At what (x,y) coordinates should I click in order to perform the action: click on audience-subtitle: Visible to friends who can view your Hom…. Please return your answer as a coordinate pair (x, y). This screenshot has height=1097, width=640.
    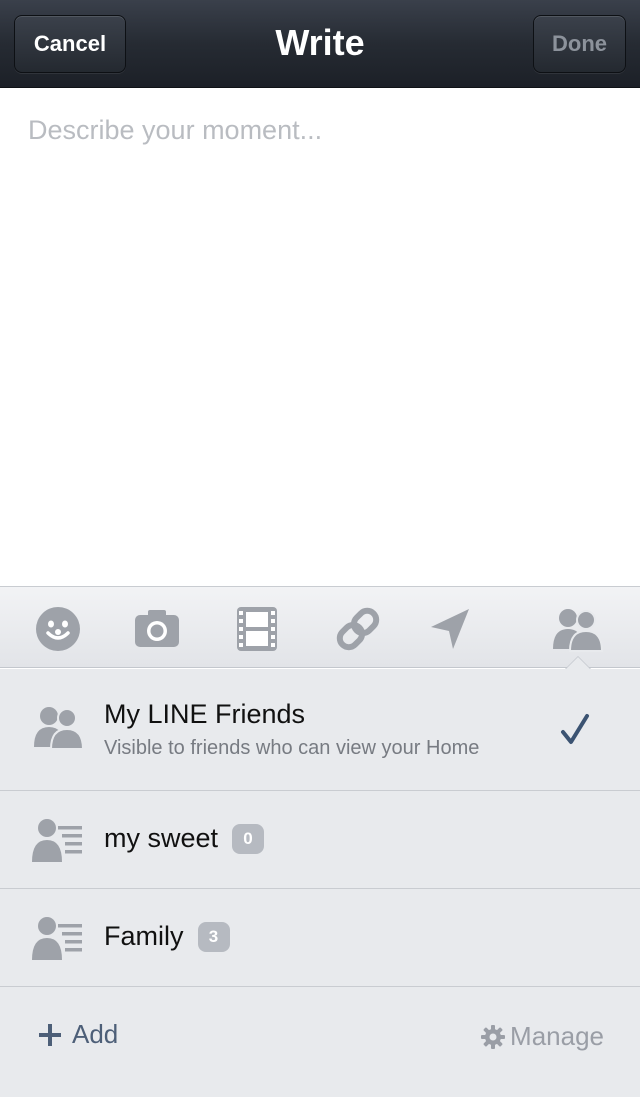
    Looking at the image, I should click on (292, 748).